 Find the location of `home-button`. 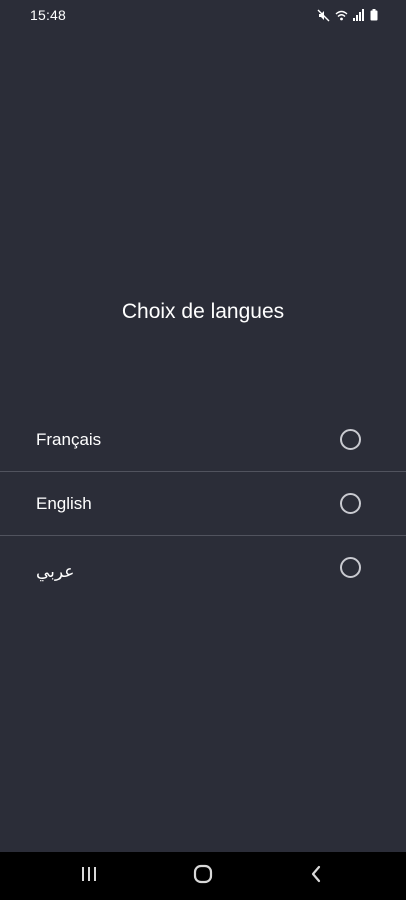

home-button is located at coordinates (203, 876).